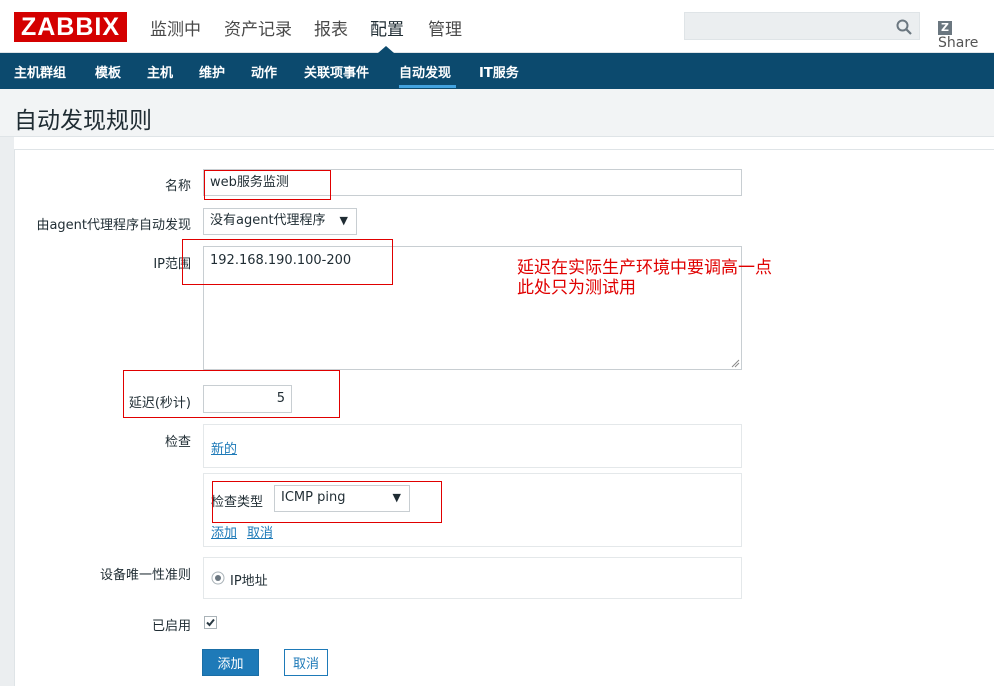 This screenshot has height=686, width=994. What do you see at coordinates (224, 531) in the screenshot?
I see `add-check-link: 添加` at bounding box center [224, 531].